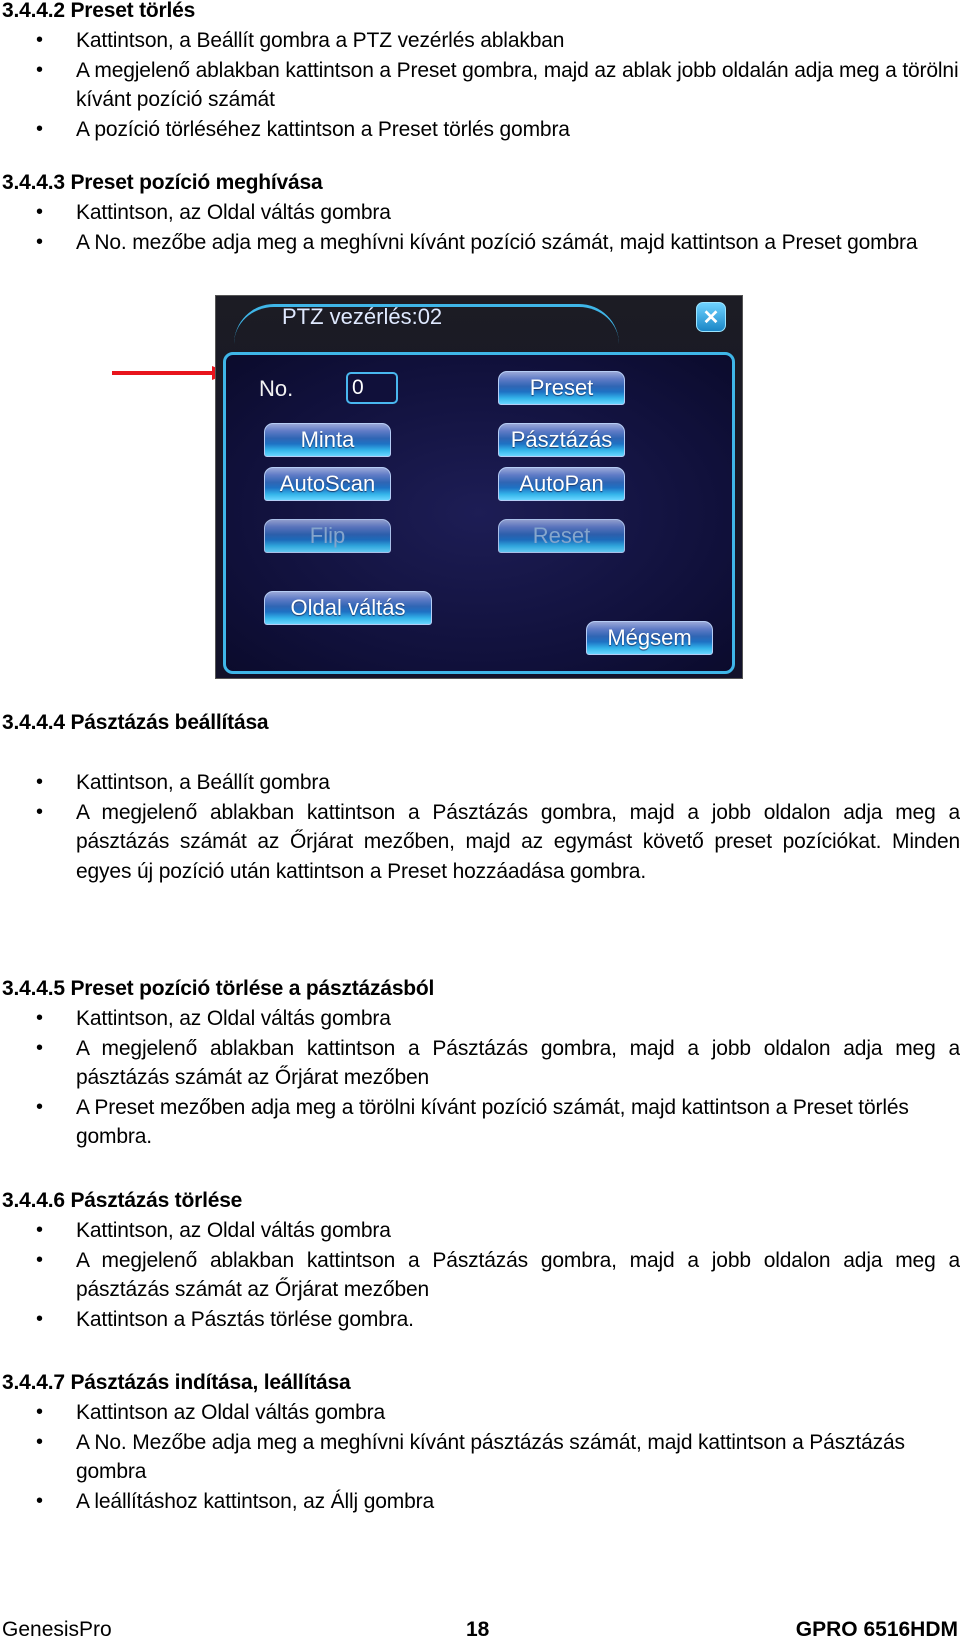  Describe the element at coordinates (176, 1382) in the screenshot. I see `section-heading: 3.4.4.7 Pásztázás indítása, leállítása` at that location.